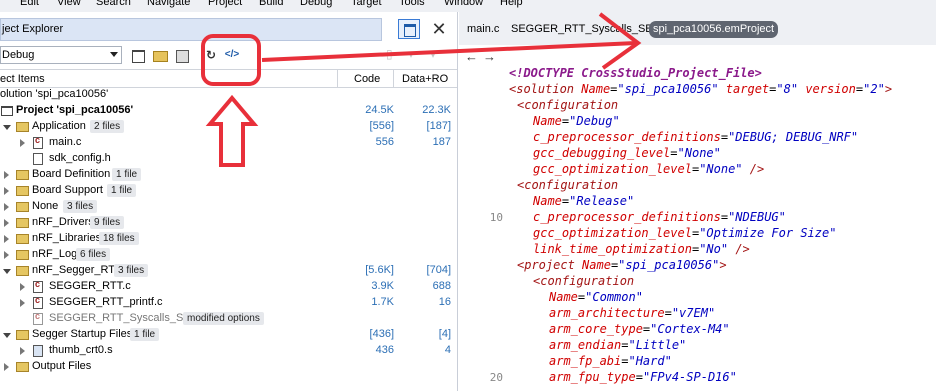  Describe the element at coordinates (409, 29) in the screenshot. I see `maximize-icon` at that location.